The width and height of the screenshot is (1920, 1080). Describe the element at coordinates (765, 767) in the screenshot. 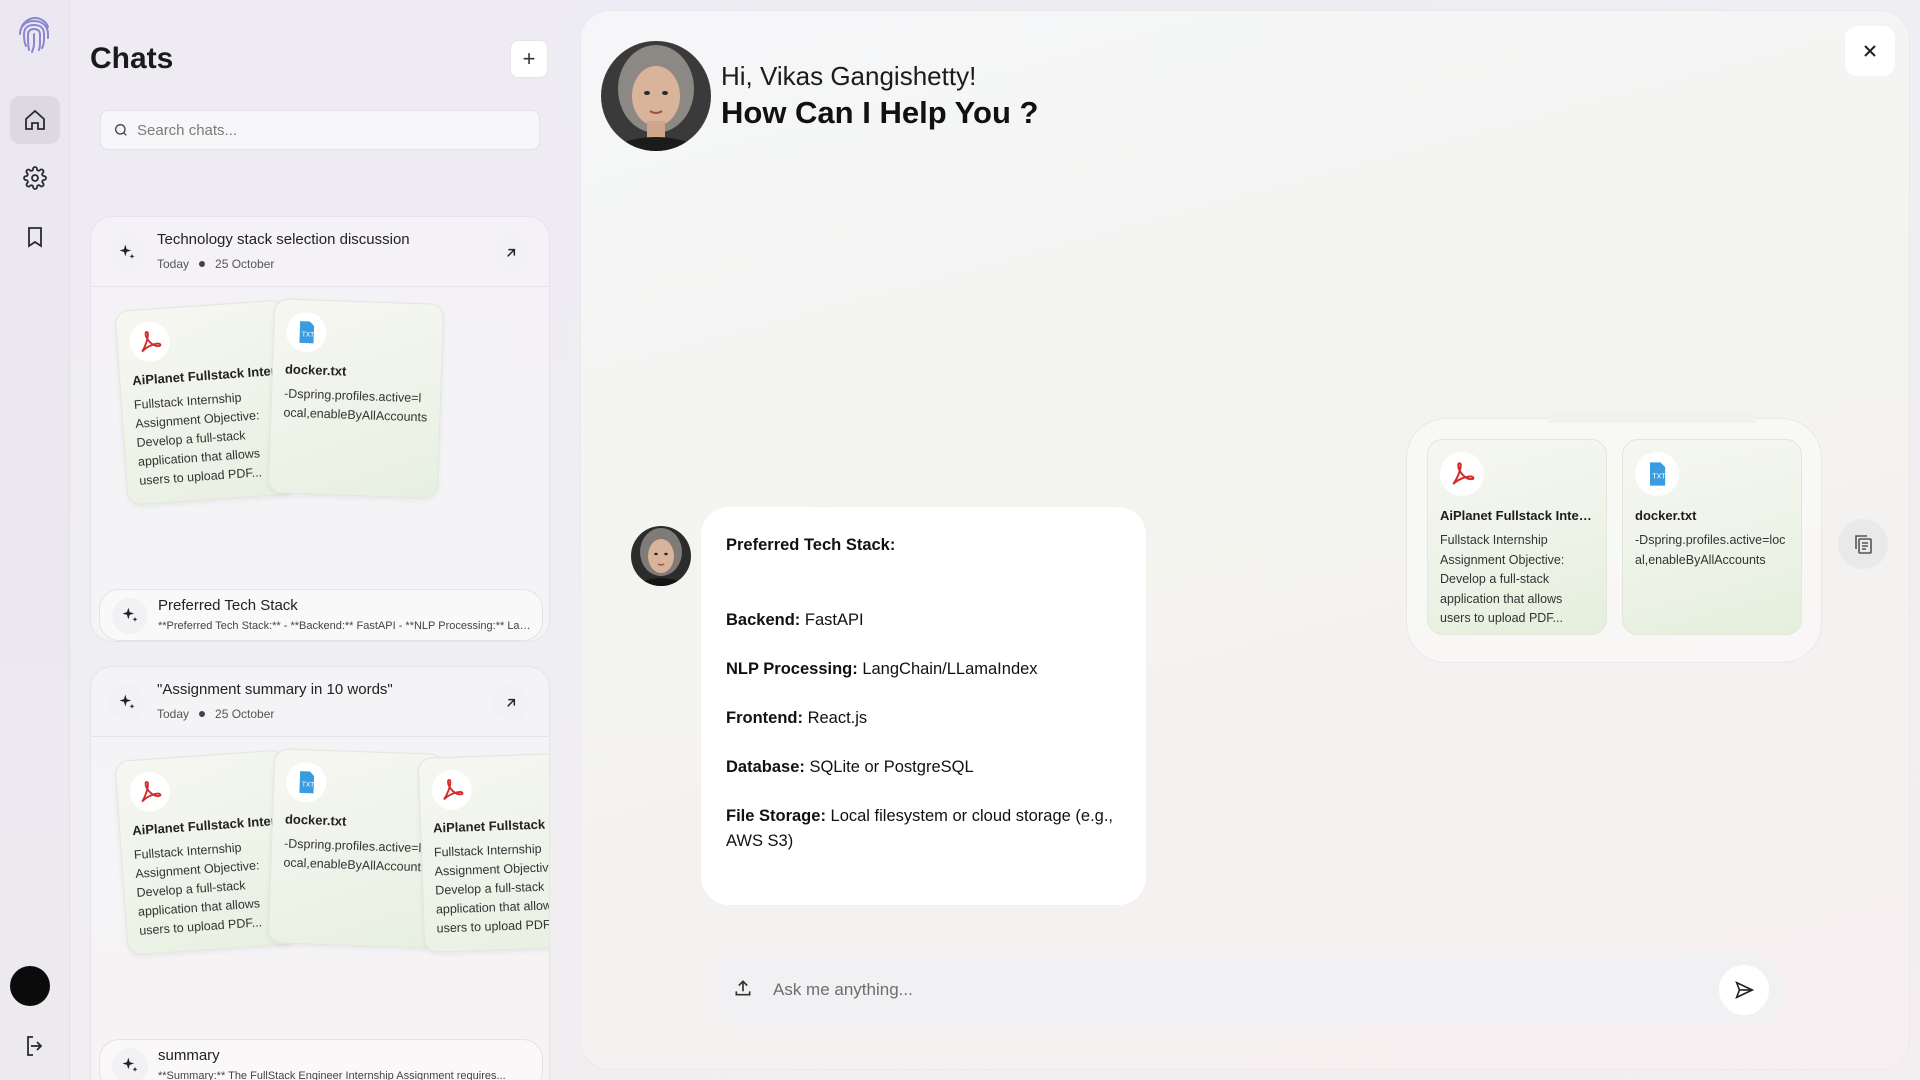

I see `line-label: Database:` at that location.